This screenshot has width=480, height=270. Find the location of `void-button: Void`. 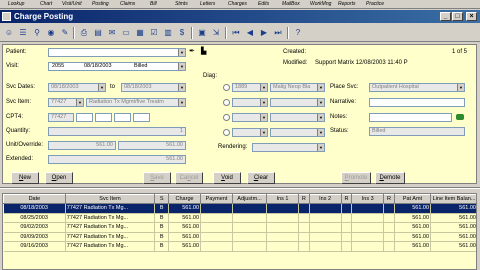

void-button: Void is located at coordinates (227, 178).